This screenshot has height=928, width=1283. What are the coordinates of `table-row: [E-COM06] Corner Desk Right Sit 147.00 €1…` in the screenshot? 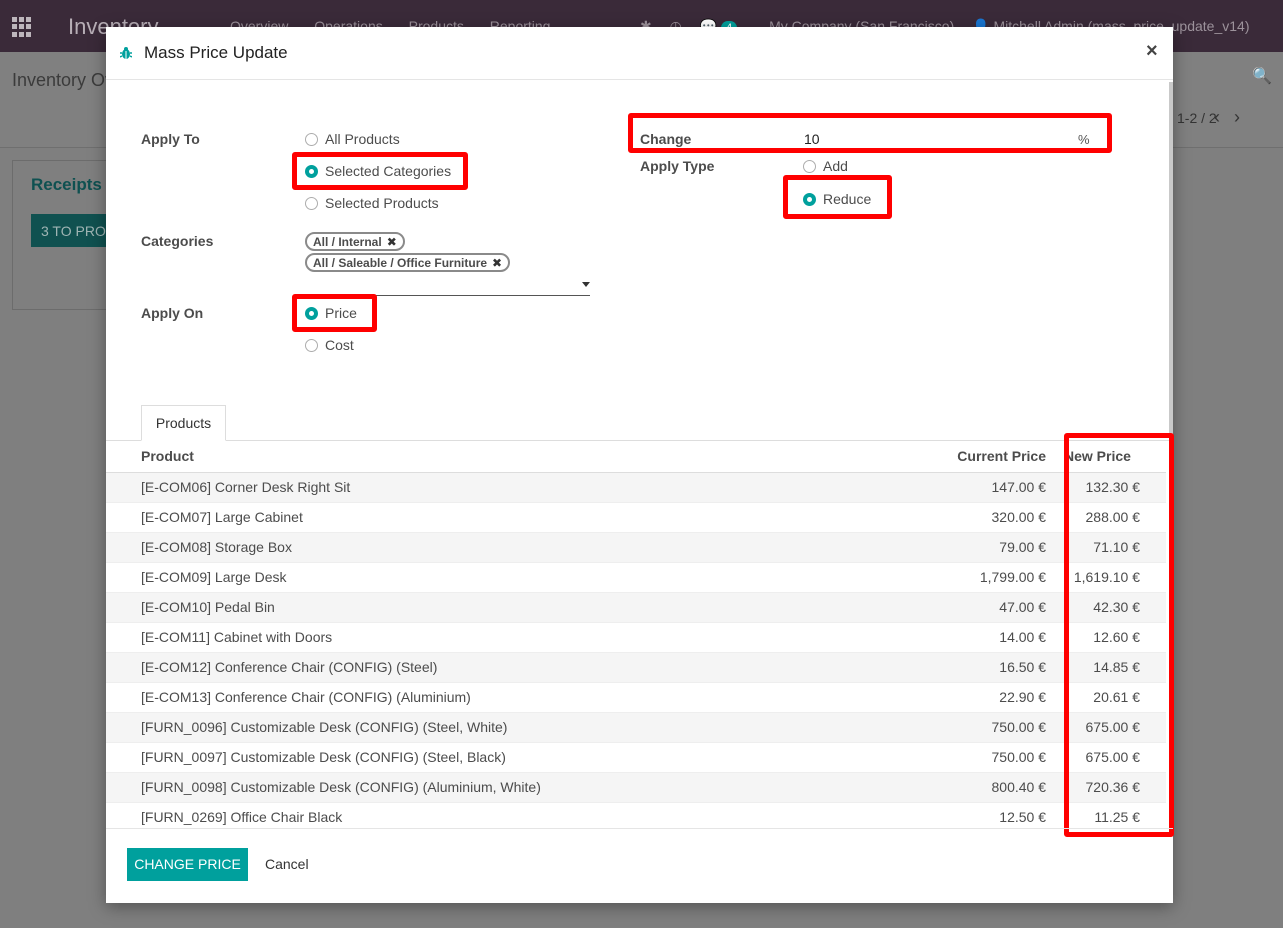 It's located at (636, 486).